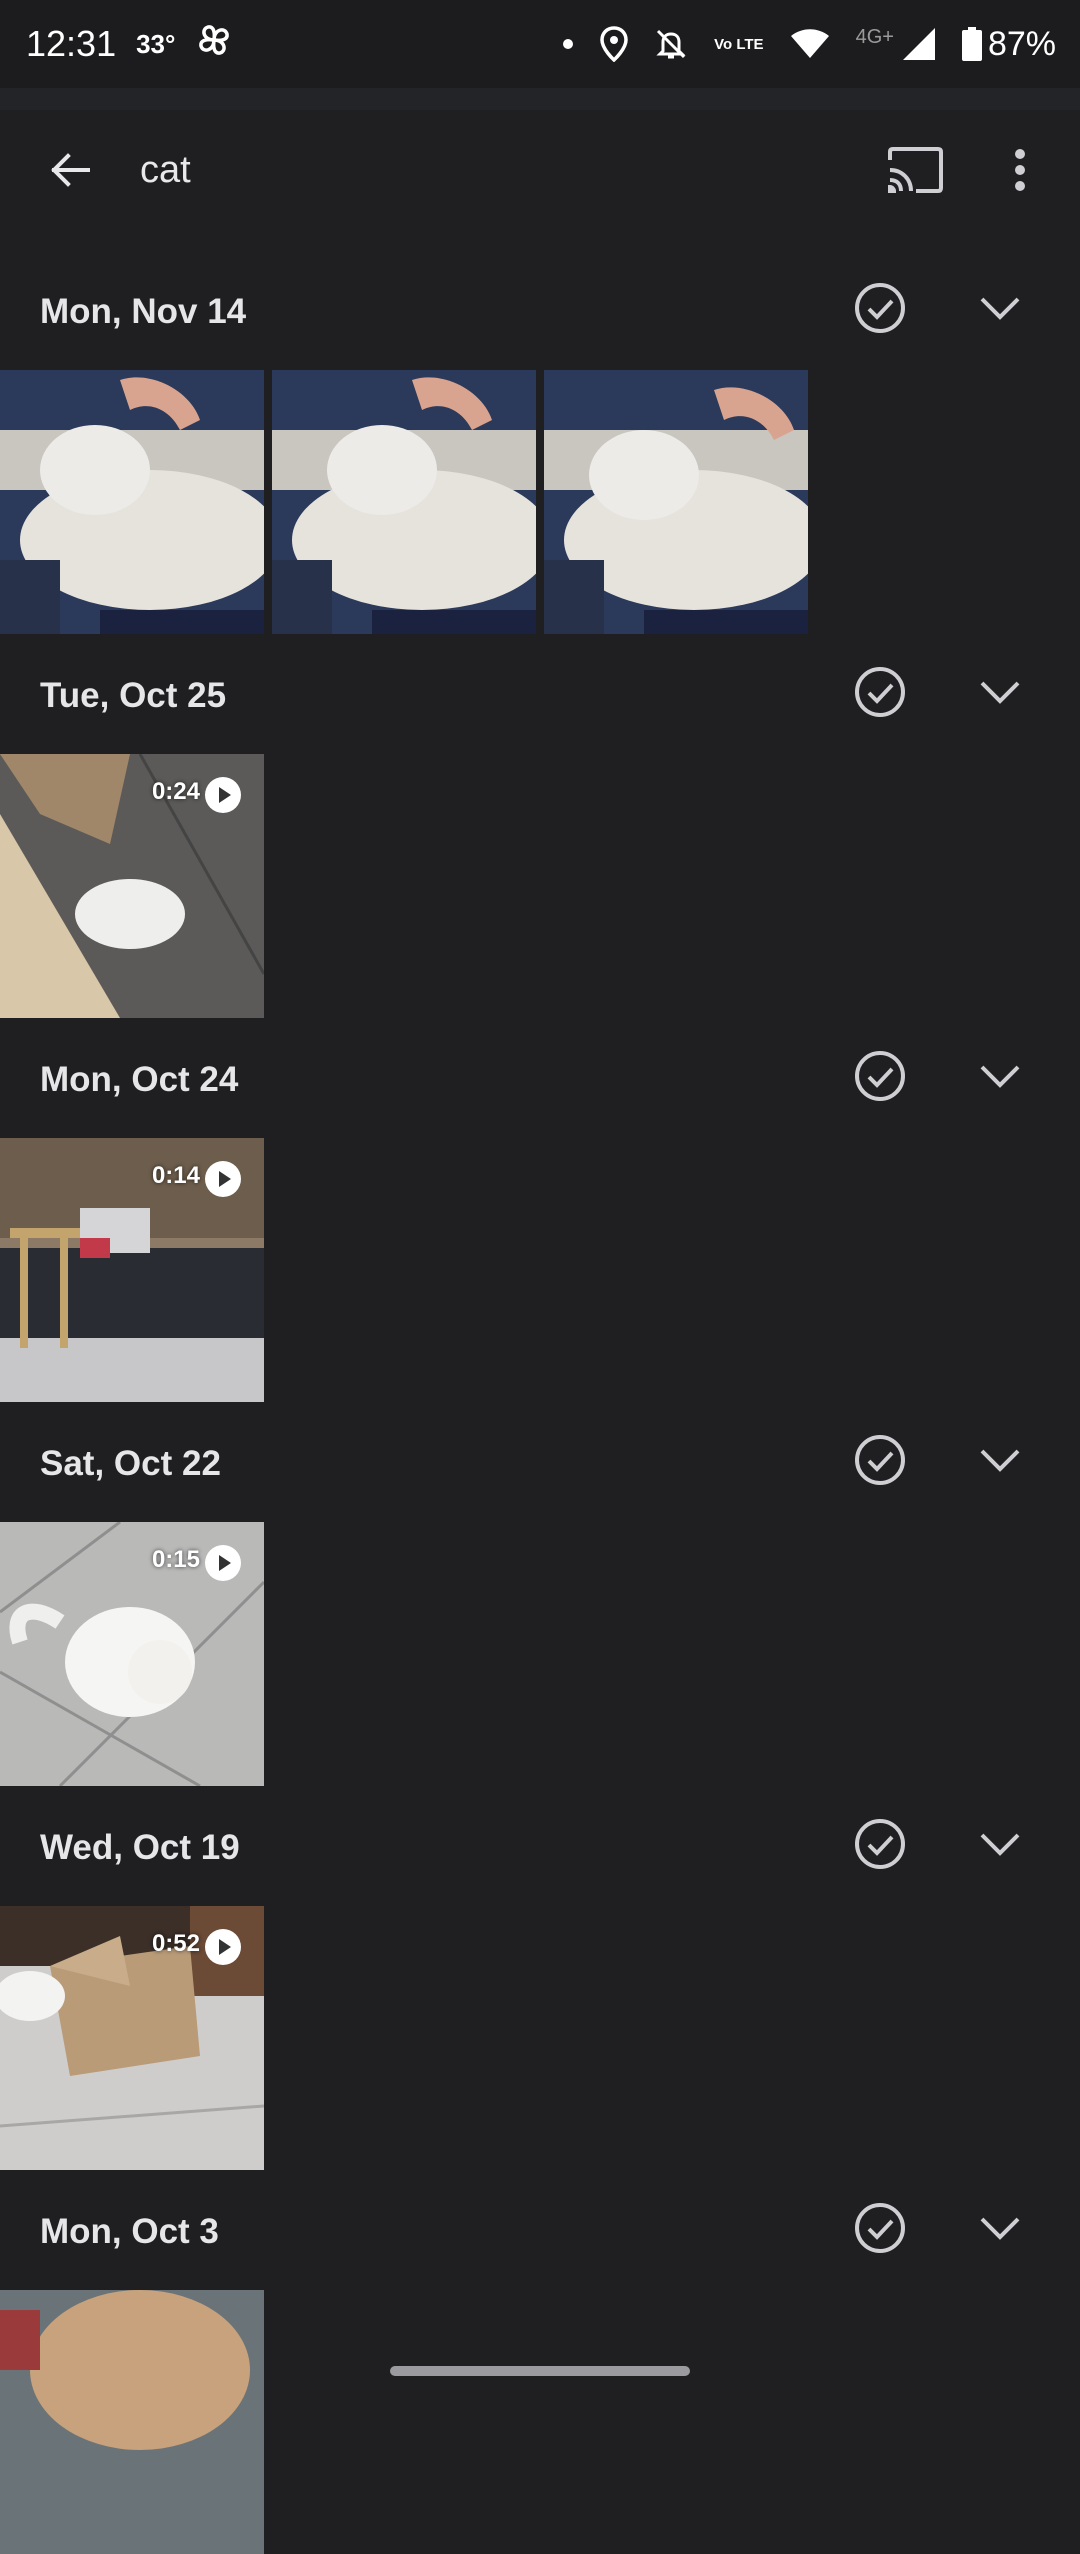  Describe the element at coordinates (671, 44) in the screenshot. I see `alarm-off-icon` at that location.